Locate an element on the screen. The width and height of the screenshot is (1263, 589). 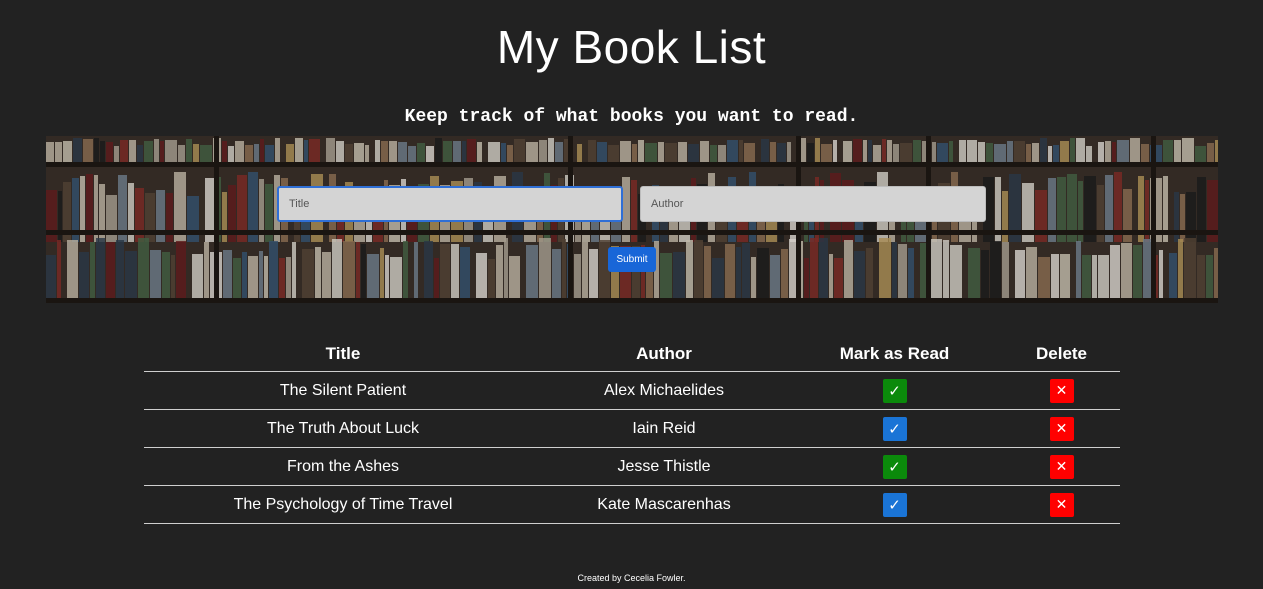
book-author: Kate Mascarenhas is located at coordinates (664, 504).